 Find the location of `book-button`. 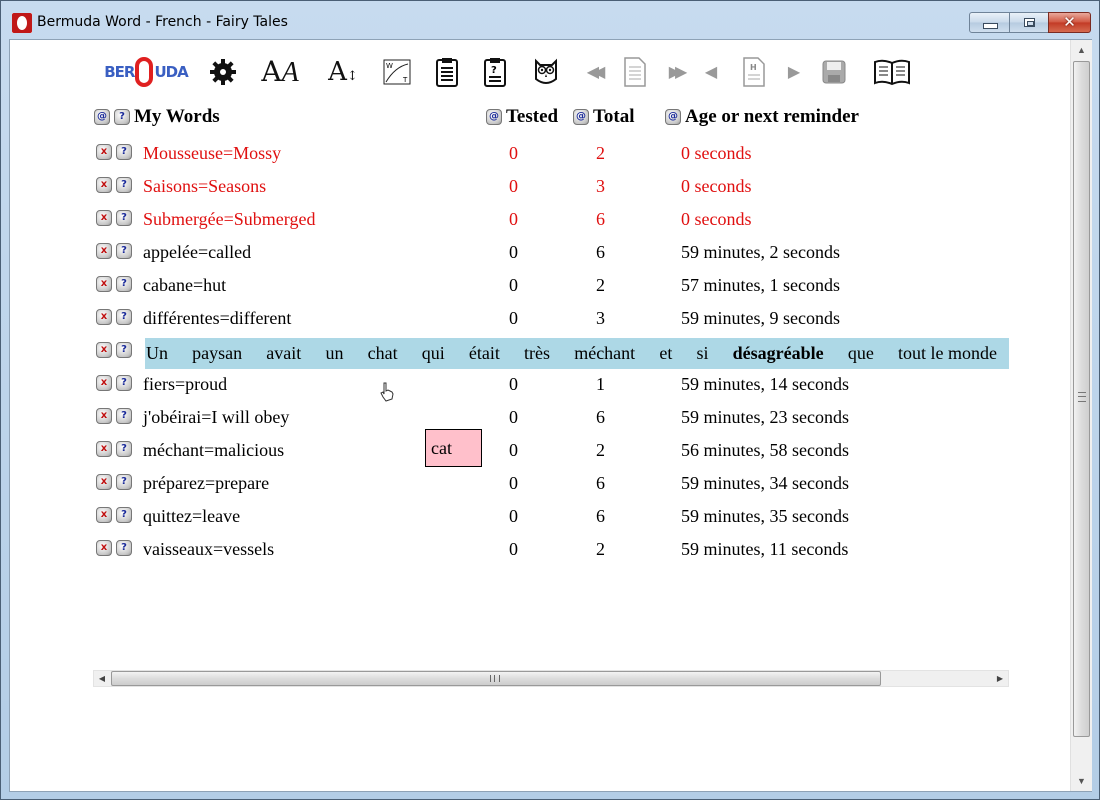

book-button is located at coordinates (892, 72).